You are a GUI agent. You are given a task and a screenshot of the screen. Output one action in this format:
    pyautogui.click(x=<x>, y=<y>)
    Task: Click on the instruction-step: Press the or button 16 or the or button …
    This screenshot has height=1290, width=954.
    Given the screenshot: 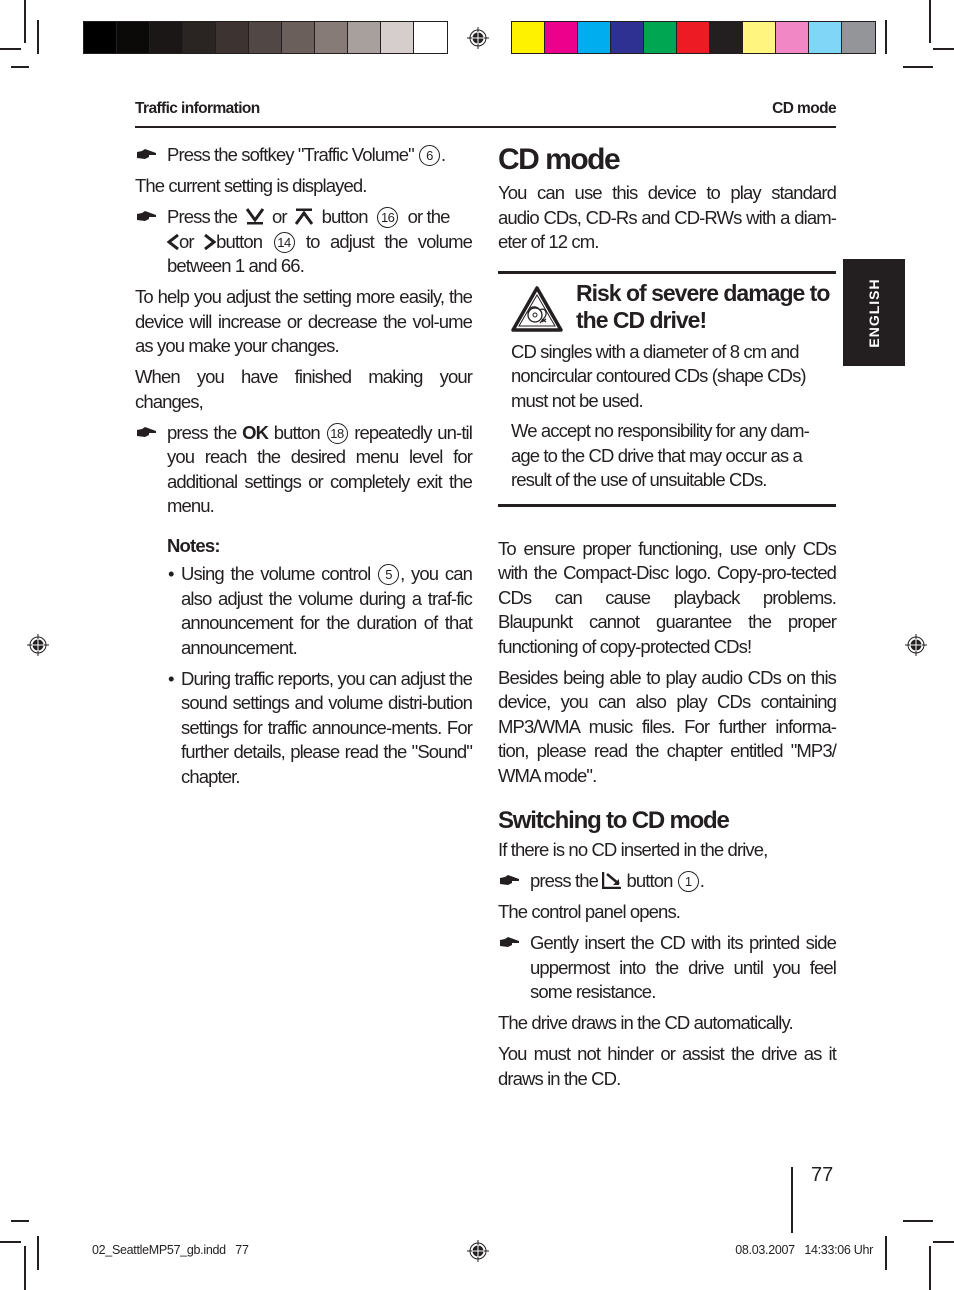 What is the action you would take?
    pyautogui.click(x=304, y=242)
    